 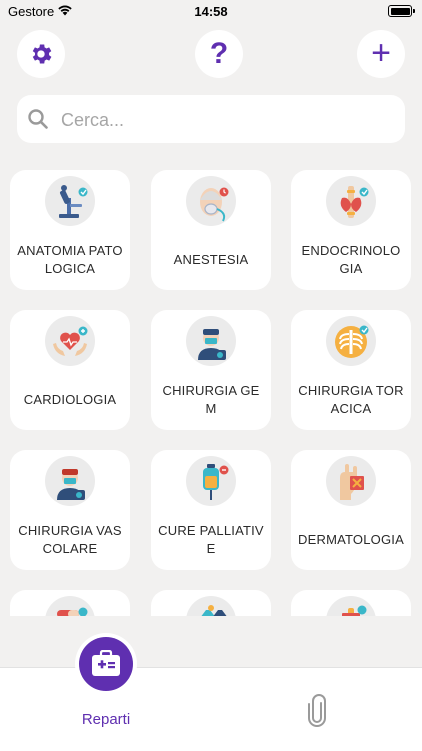 What do you see at coordinates (351, 370) in the screenshot?
I see `department-card-chirurgia-toracica: CHIRURGIA TORACICA` at bounding box center [351, 370].